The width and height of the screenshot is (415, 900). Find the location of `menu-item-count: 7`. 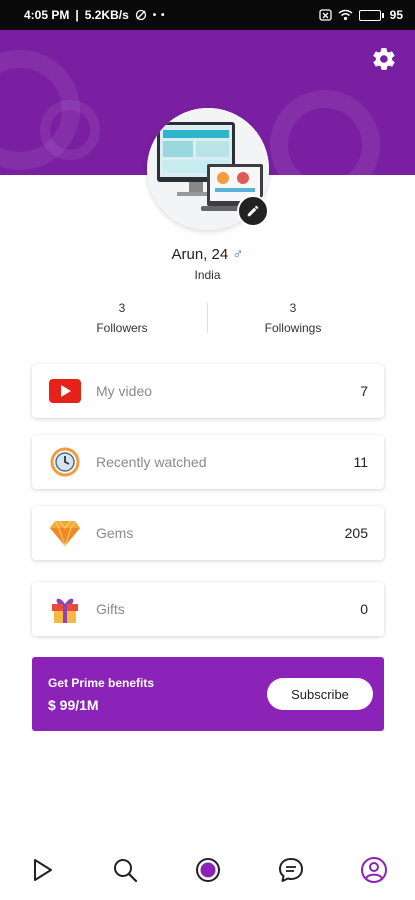

menu-item-count: 7 is located at coordinates (364, 391).